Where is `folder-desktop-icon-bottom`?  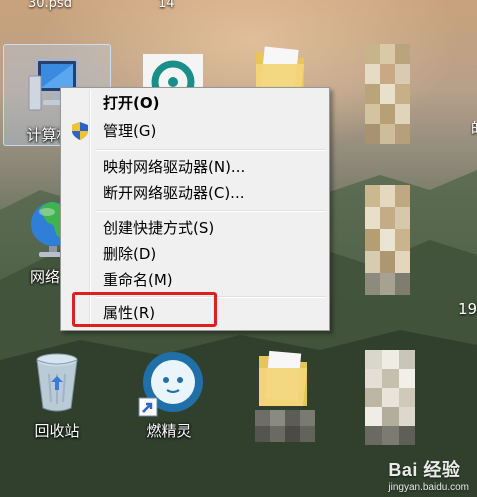
folder-desktop-icon-bottom is located at coordinates (283, 382).